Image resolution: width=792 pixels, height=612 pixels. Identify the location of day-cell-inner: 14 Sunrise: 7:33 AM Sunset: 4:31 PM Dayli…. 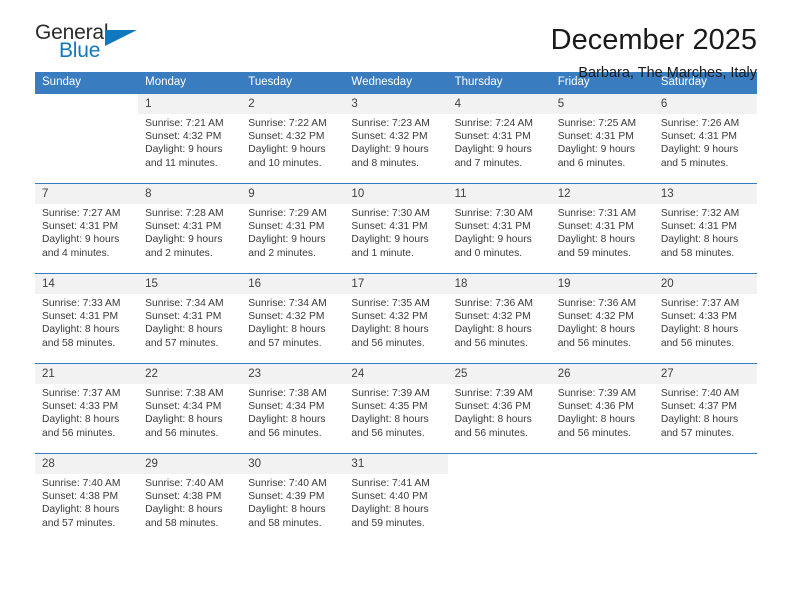
(87, 318).